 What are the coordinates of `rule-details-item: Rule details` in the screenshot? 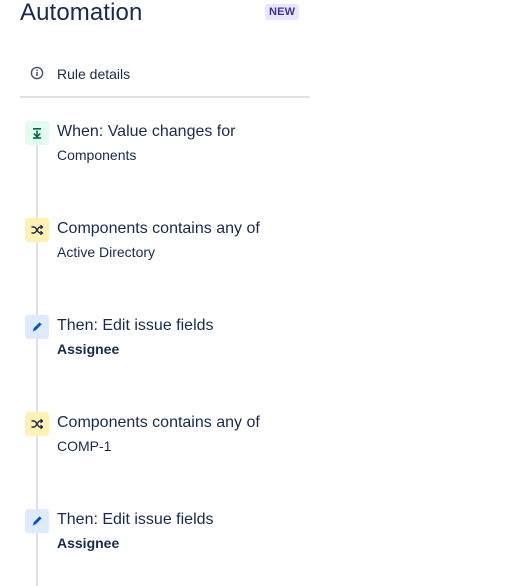 It's located at (165, 77).